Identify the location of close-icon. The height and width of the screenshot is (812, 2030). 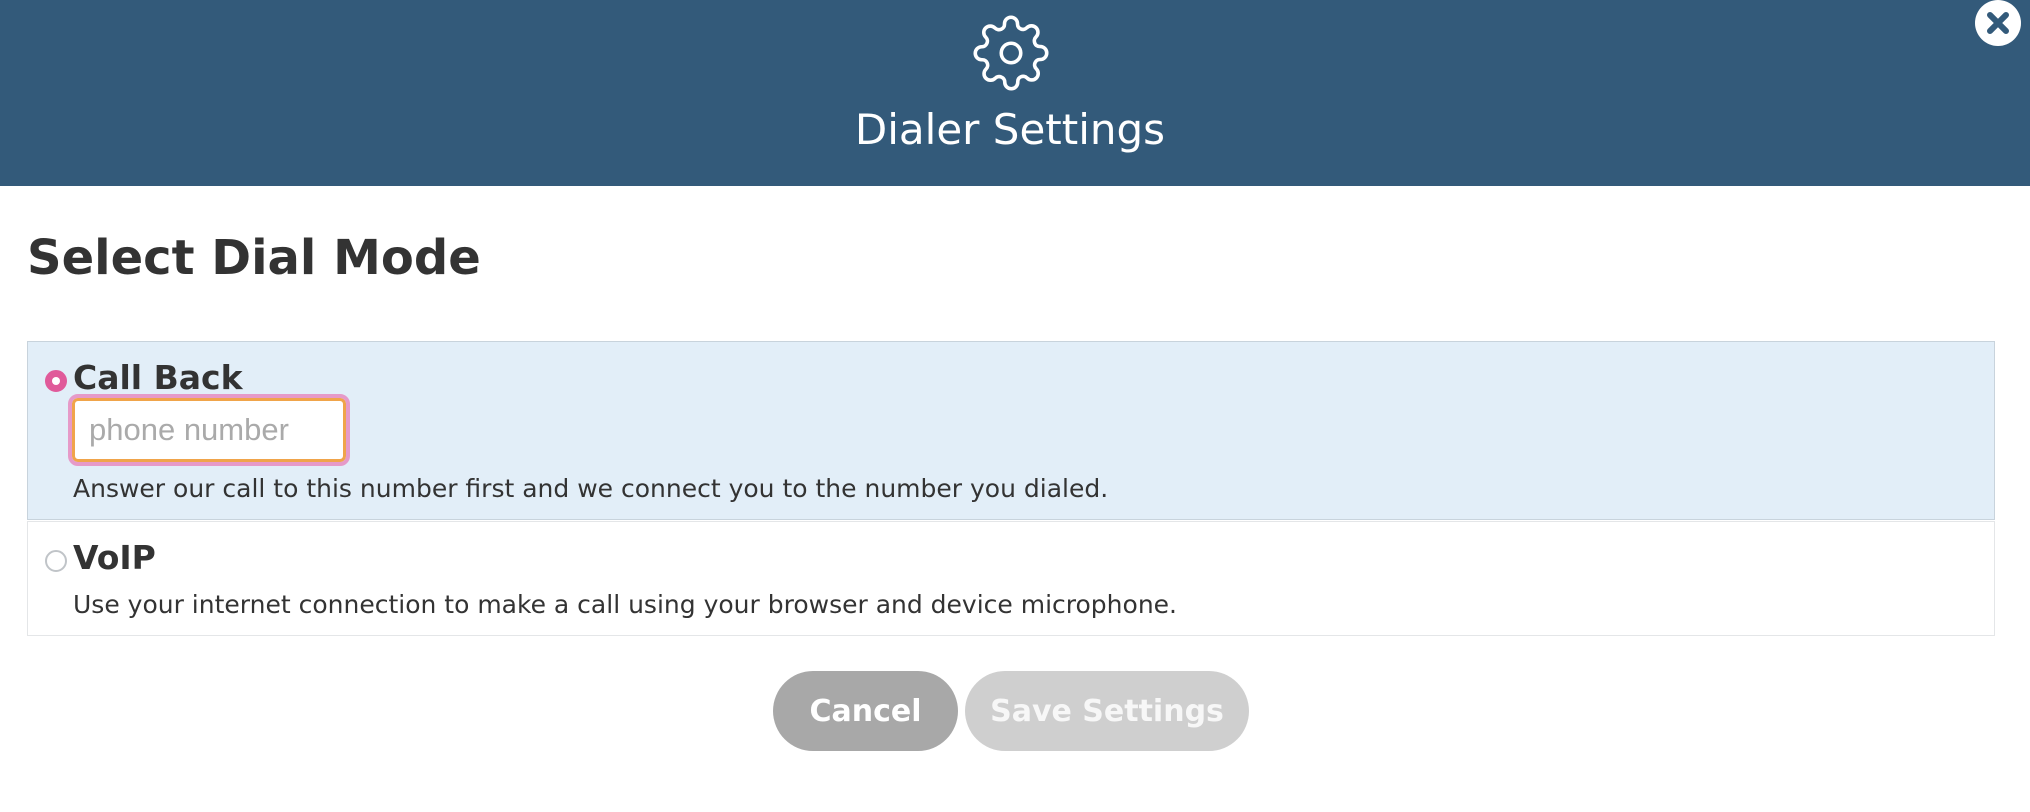
(1998, 23).